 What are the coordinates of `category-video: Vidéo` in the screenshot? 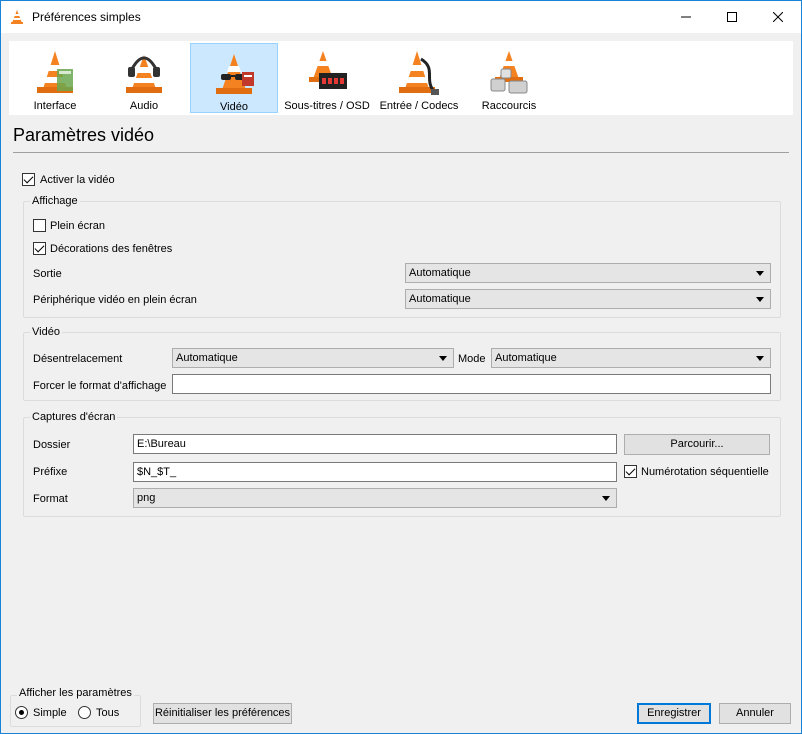 It's located at (234, 78).